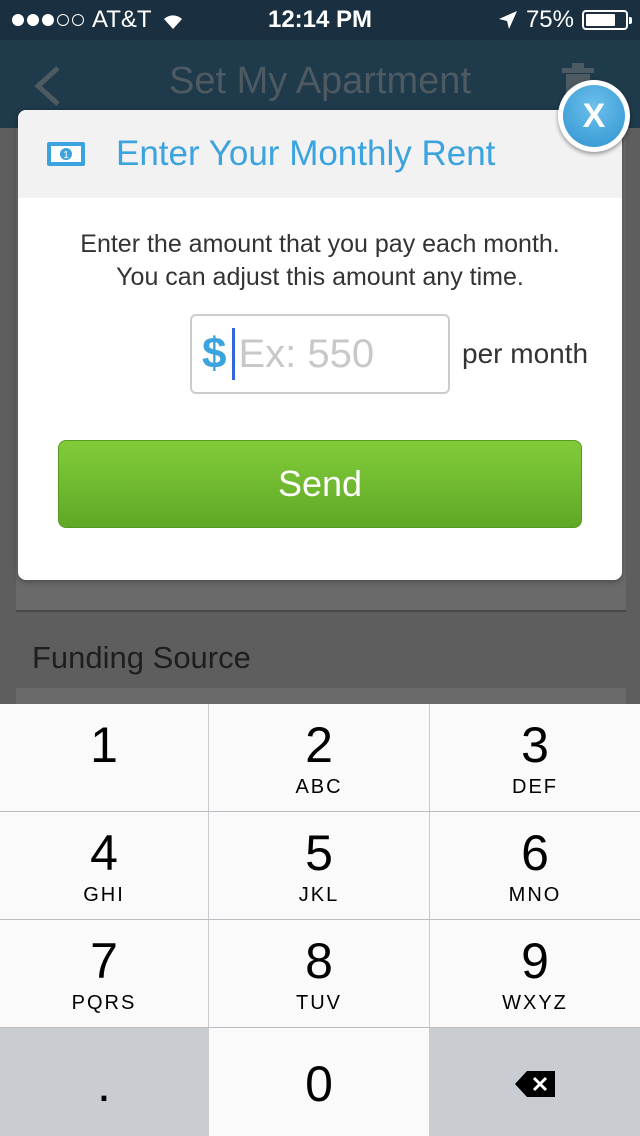 This screenshot has width=640, height=1136. I want to click on key-6: 6 MNO, so click(535, 865).